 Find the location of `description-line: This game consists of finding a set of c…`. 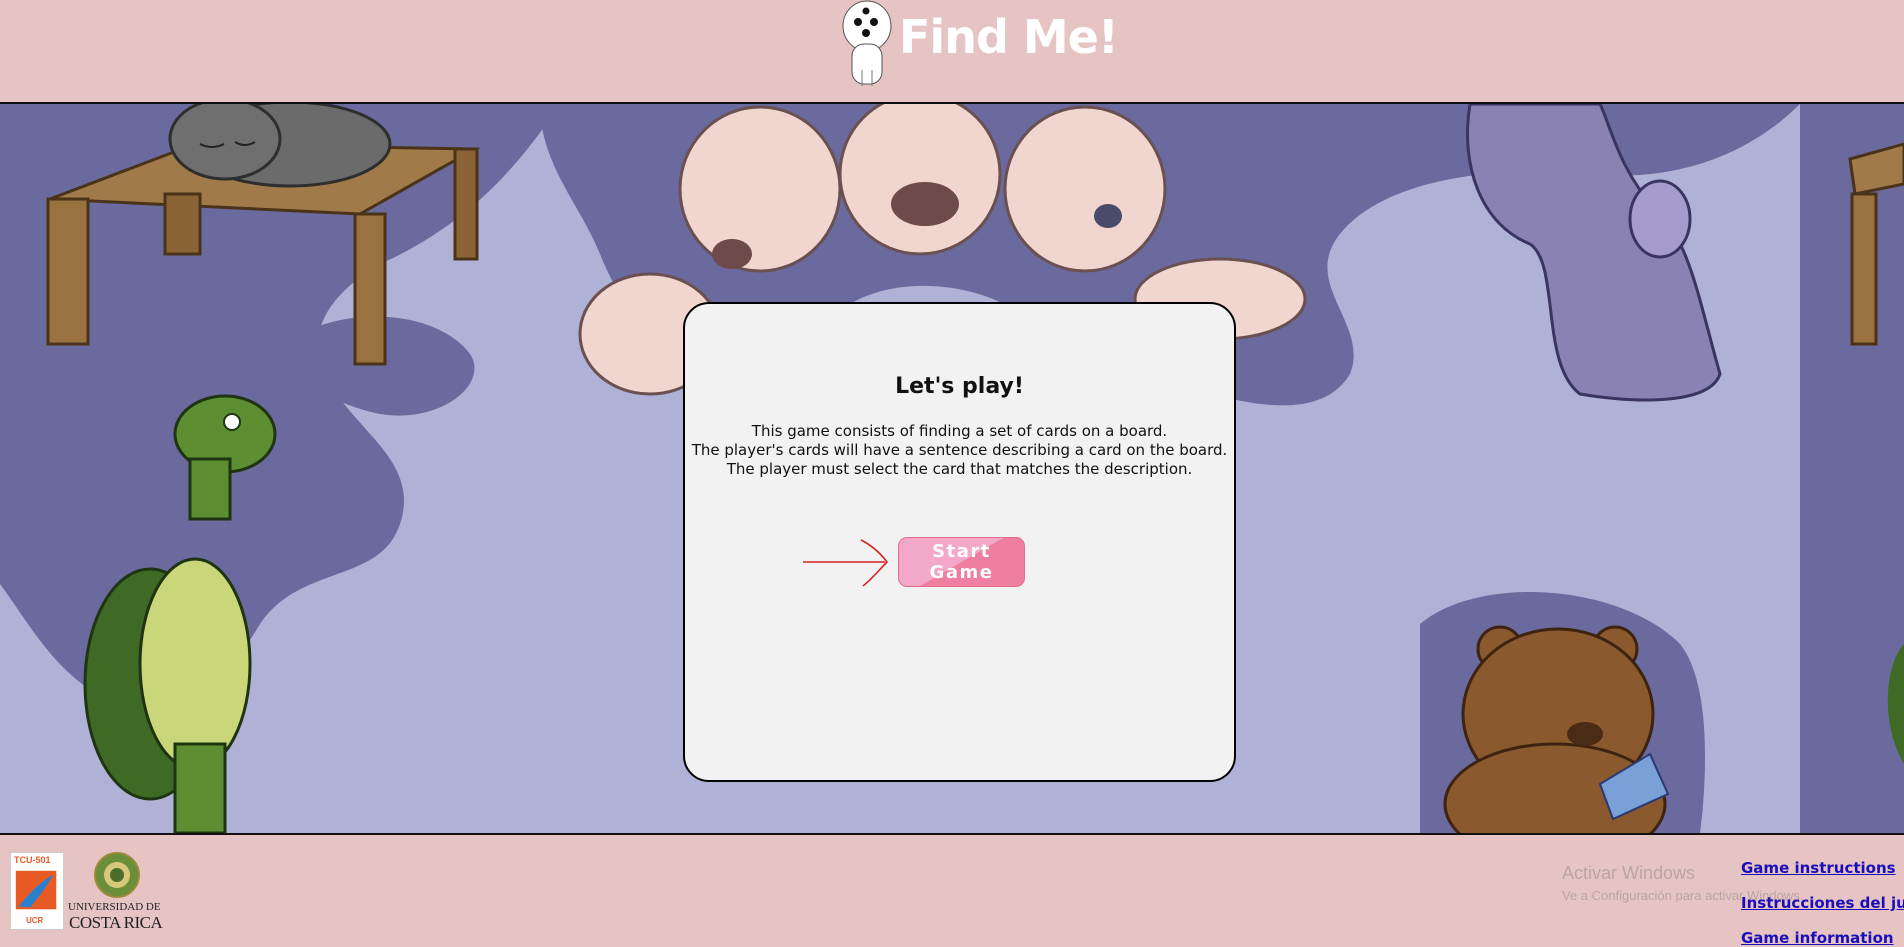

description-line: This game consists of finding a set of c… is located at coordinates (959, 431).